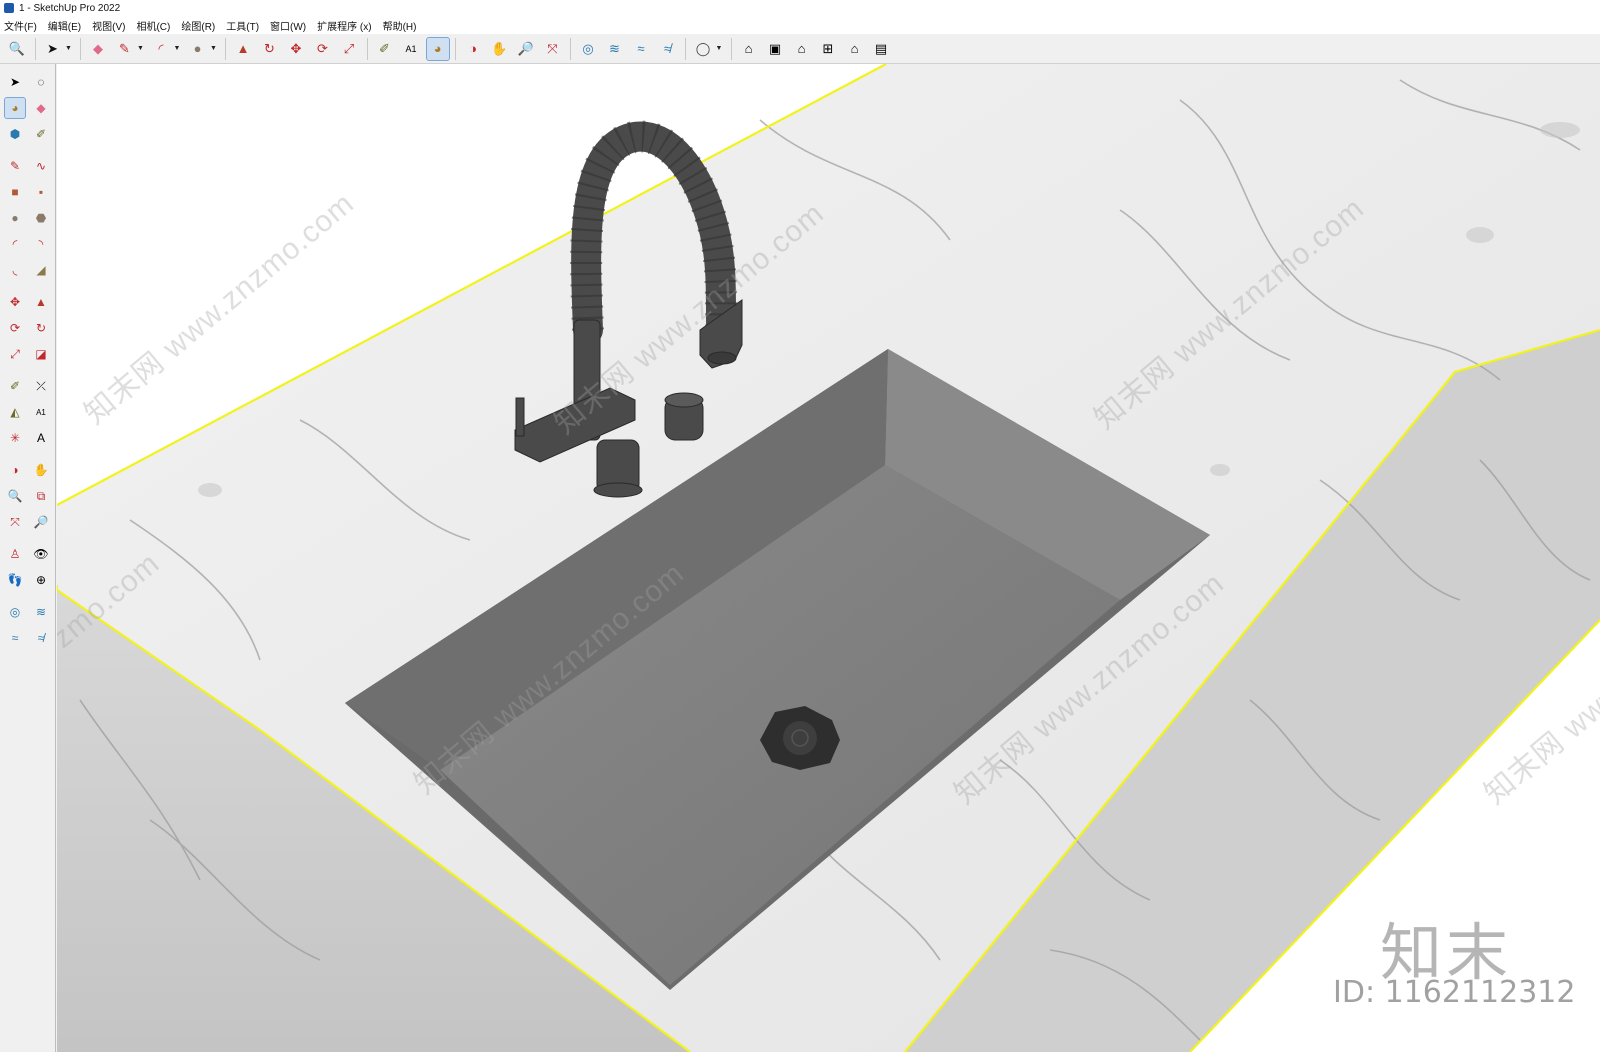 The height and width of the screenshot is (1052, 1600). I want to click on window-title: 1 - SketchUp Pro 2022, so click(70, 8).